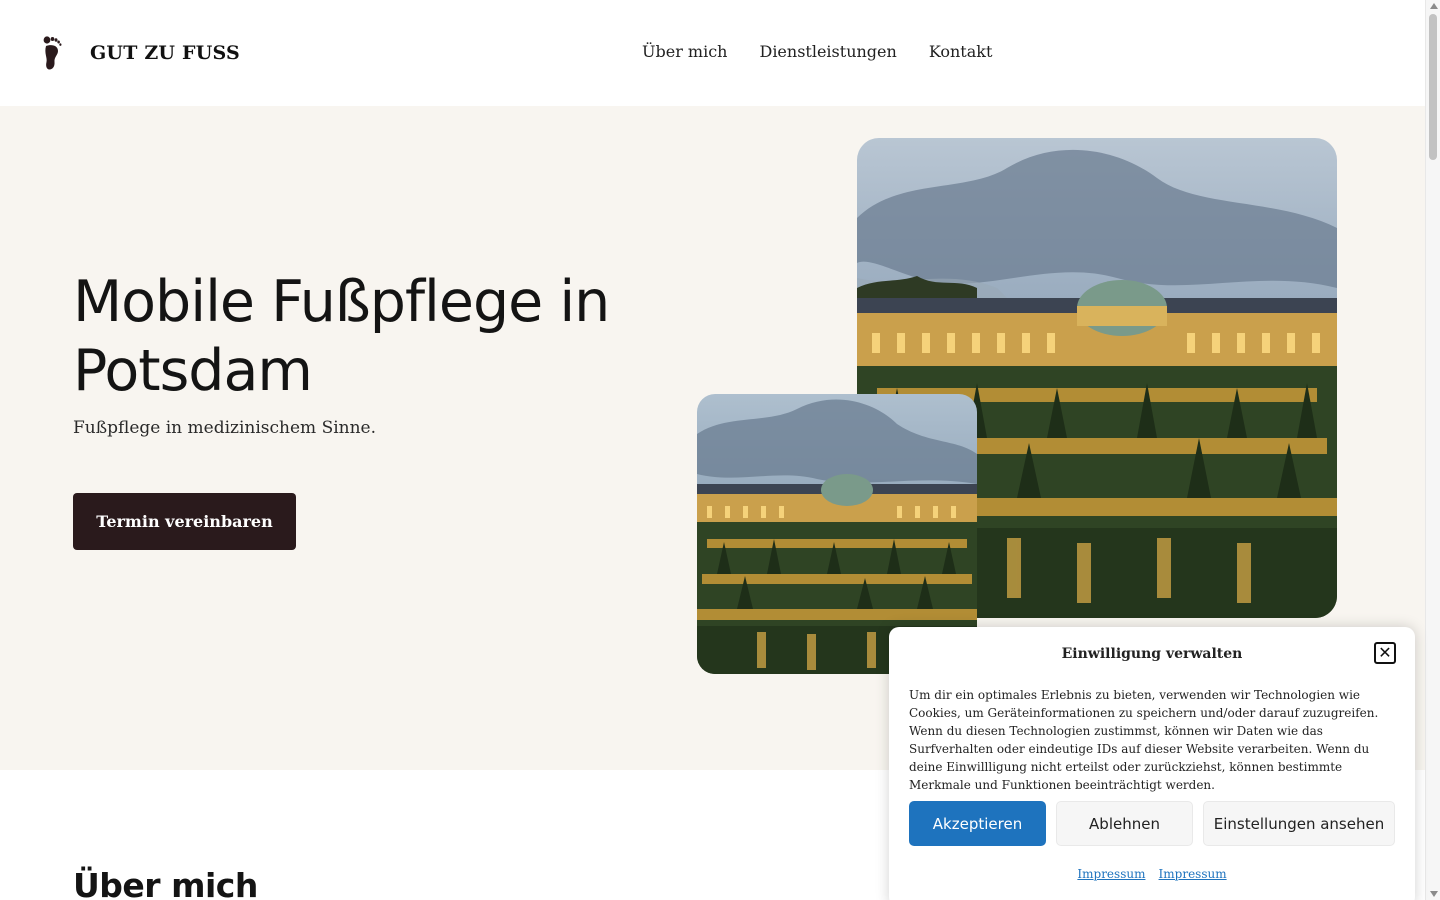 This screenshot has height=900, width=1440. Describe the element at coordinates (684, 51) in the screenshot. I see `nav-link-ueber-mich: Über mich` at that location.